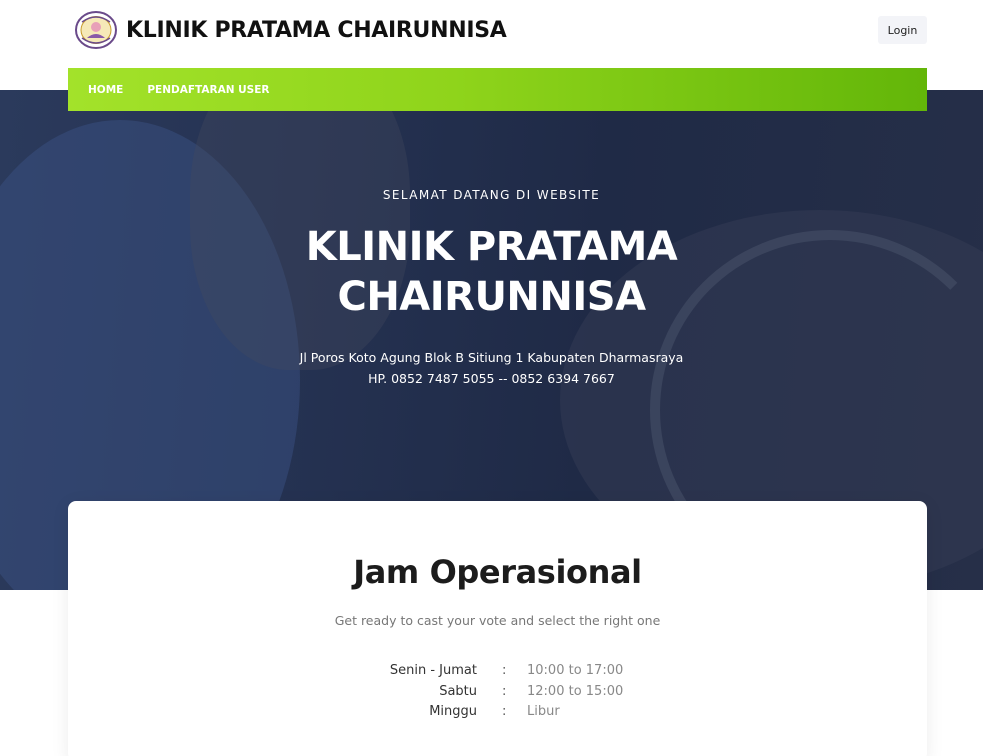 The width and height of the screenshot is (983, 756). What do you see at coordinates (491, 195) in the screenshot?
I see `hero-welcome-text: SELAMAT DATANG DI WEBSITE` at bounding box center [491, 195].